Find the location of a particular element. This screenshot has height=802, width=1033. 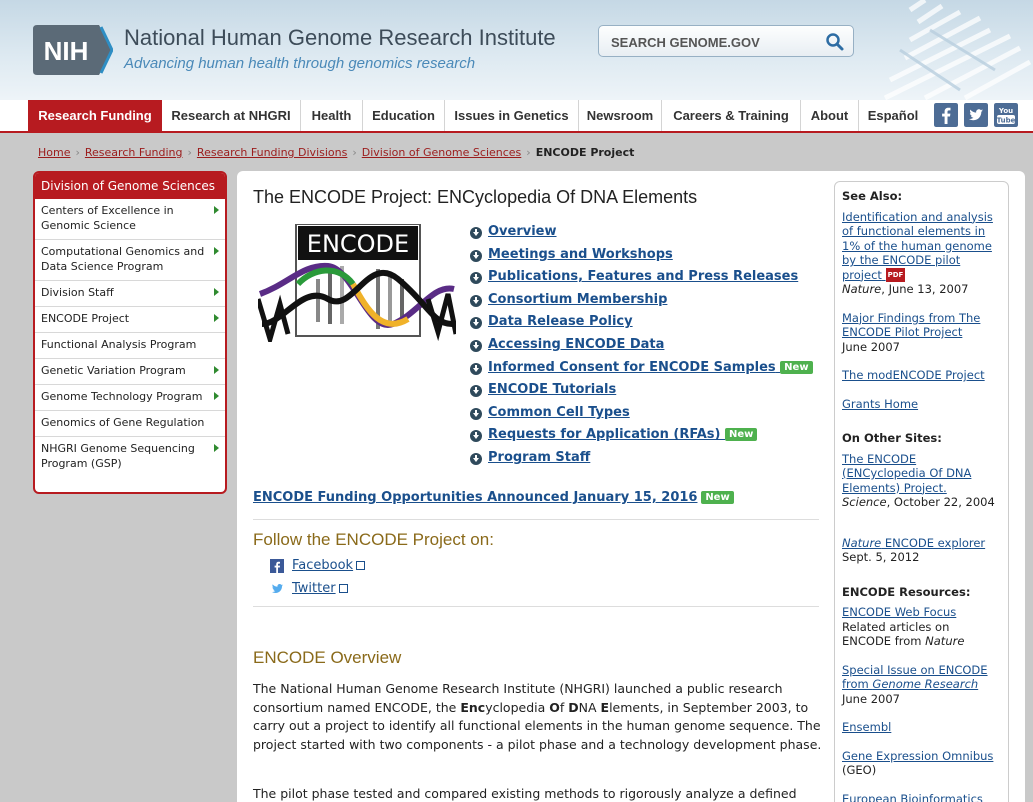

other-sites-link-nature-explorer: Nature ENCODE explorer is located at coordinates (913, 543).